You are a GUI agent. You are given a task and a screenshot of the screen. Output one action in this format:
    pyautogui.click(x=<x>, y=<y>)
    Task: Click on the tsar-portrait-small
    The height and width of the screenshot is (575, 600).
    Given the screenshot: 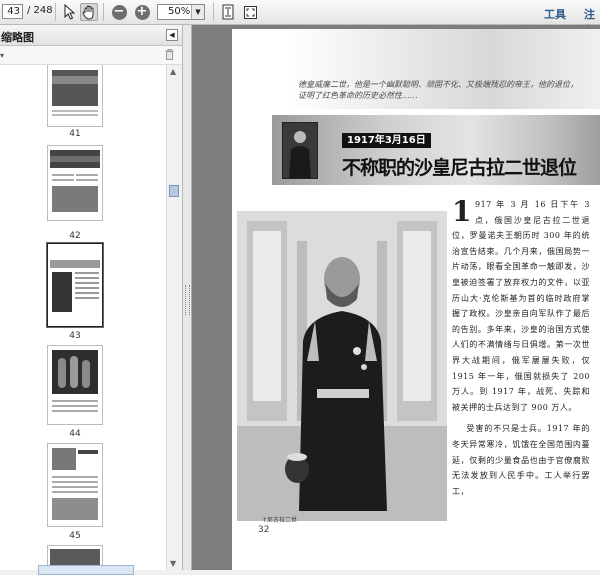 What is the action you would take?
    pyautogui.click(x=300, y=150)
    